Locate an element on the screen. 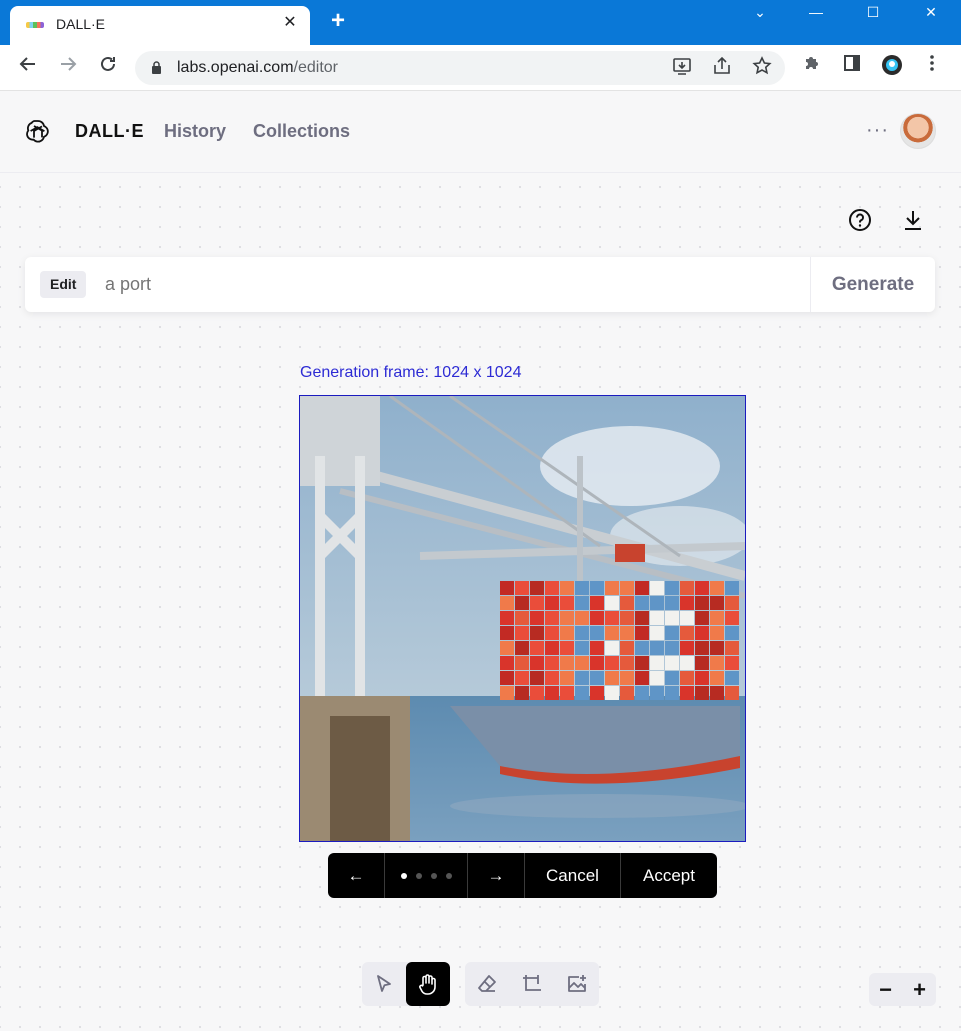 This screenshot has height=1031, width=961. variations-toolbar: ← → Cancel Accept is located at coordinates (522, 875).